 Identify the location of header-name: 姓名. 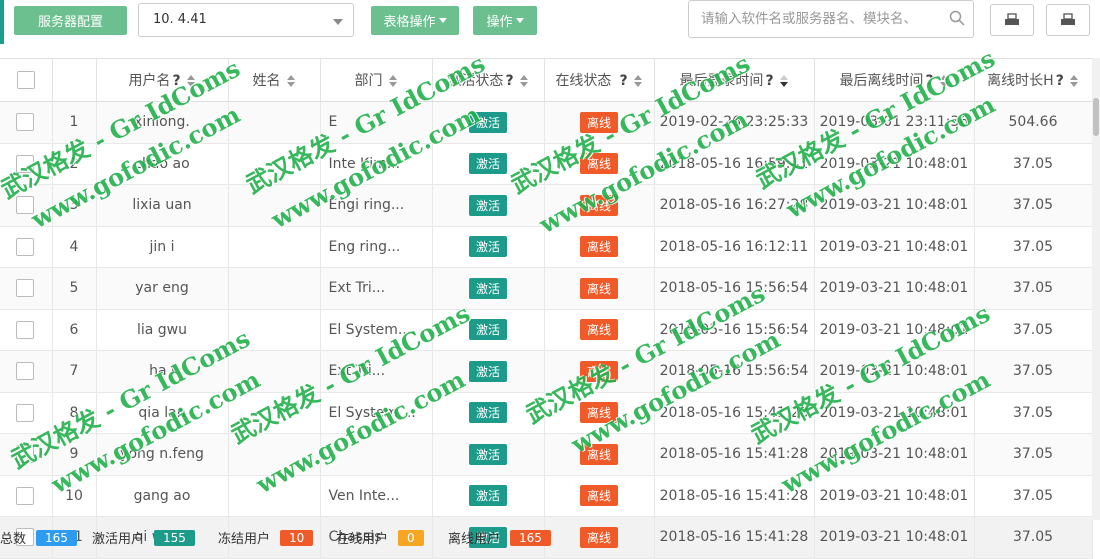
(274, 80).